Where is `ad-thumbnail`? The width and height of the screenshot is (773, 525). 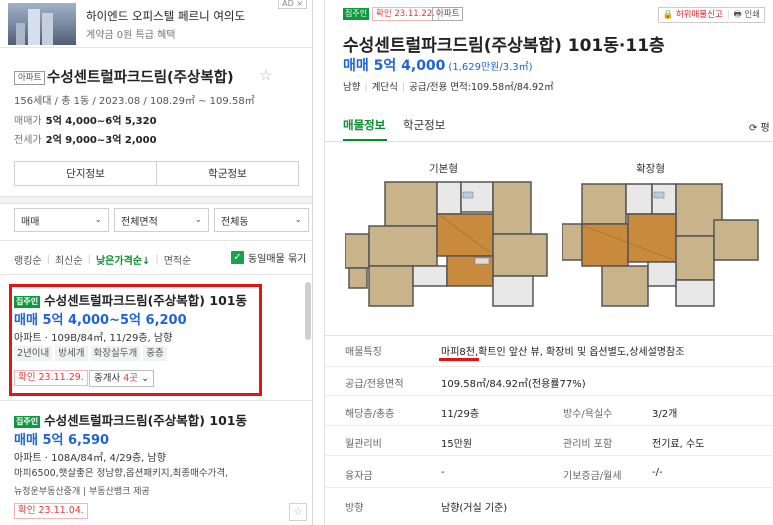 ad-thumbnail is located at coordinates (42, 24).